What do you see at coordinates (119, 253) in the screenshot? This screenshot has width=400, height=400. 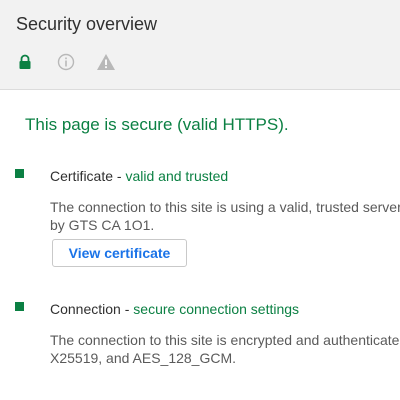 I see `view-certificate-button: View certificate` at bounding box center [119, 253].